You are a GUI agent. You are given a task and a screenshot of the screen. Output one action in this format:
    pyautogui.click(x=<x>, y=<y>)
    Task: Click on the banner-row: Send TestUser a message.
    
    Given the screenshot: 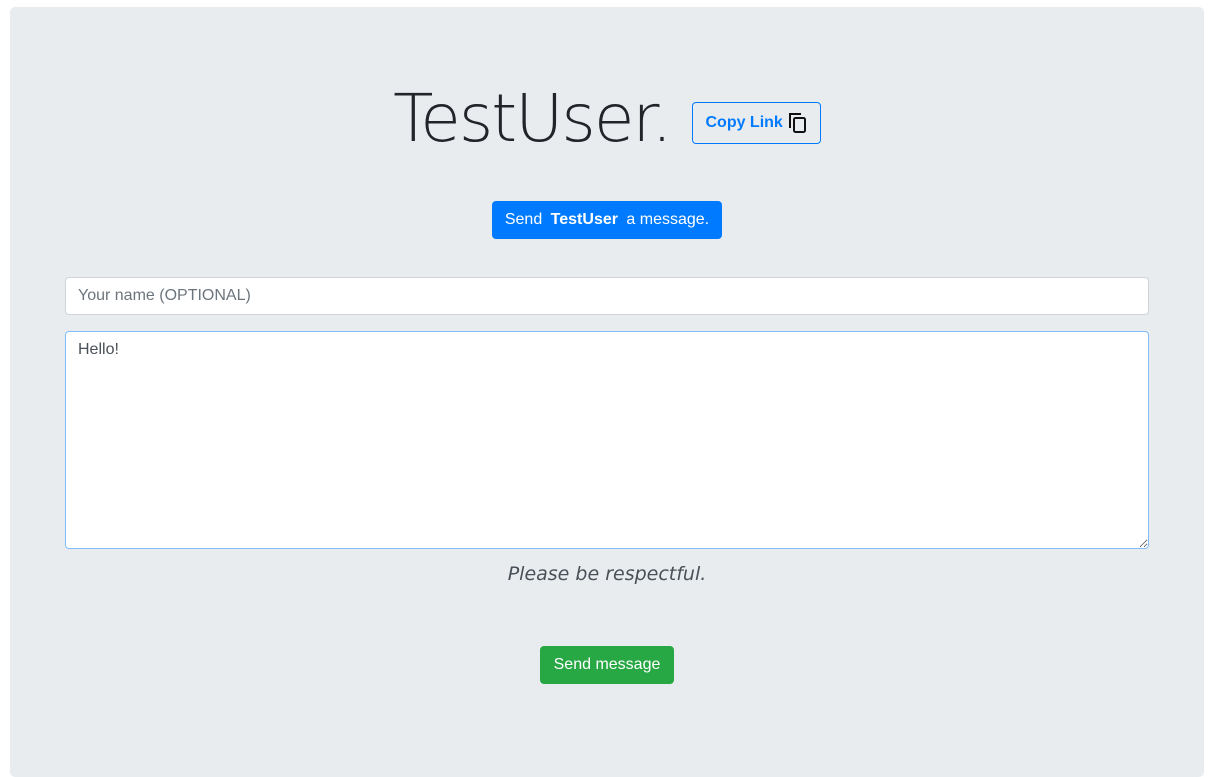 What is the action you would take?
    pyautogui.click(x=607, y=220)
    